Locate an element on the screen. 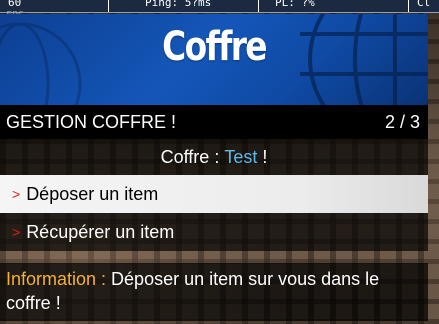  menu-item-retrieve: > Récupérer un item is located at coordinates (214, 232).